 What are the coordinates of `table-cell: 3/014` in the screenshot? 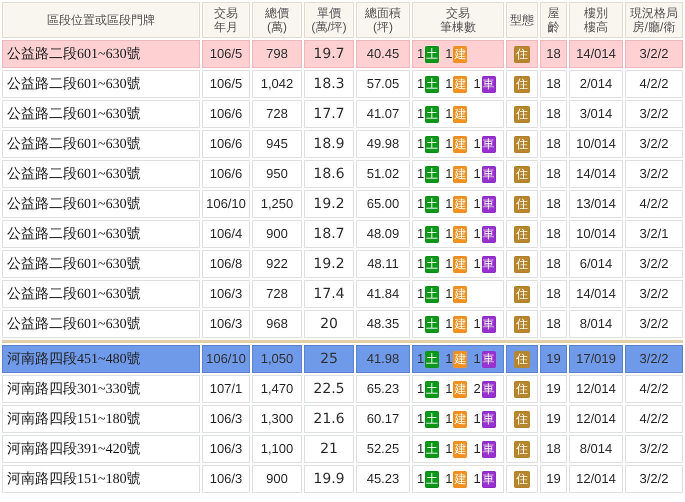 It's located at (596, 114).